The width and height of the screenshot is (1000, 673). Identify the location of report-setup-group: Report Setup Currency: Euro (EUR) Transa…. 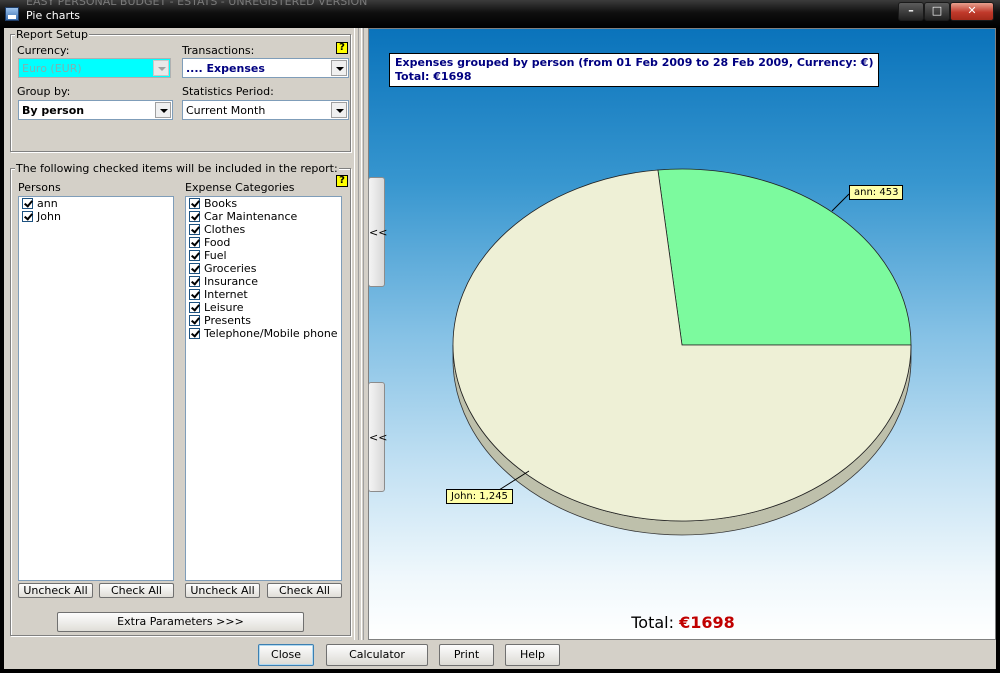
(180, 90).